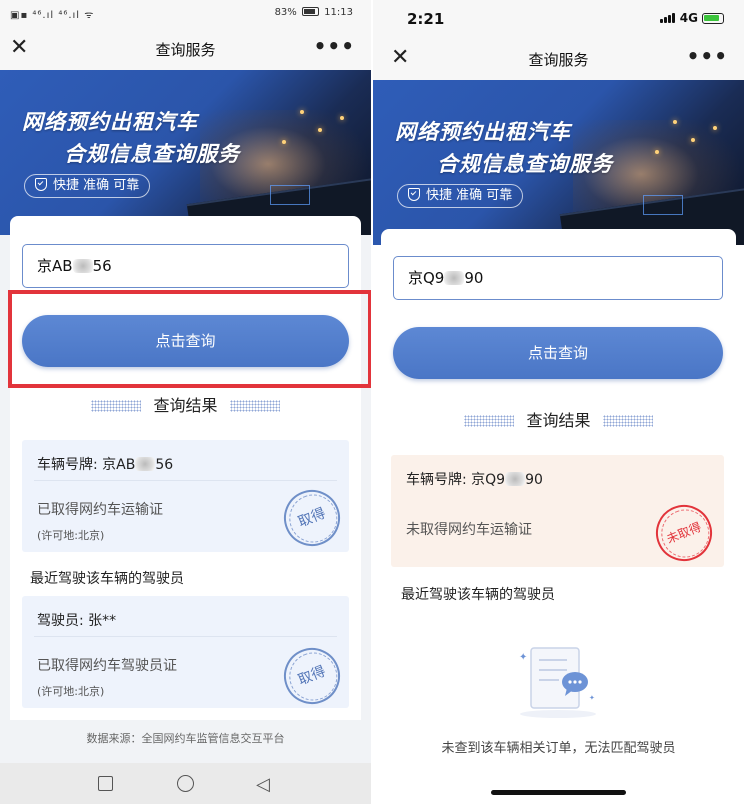 This screenshot has width=744, height=804. I want to click on query-button: 点击查询, so click(558, 353).